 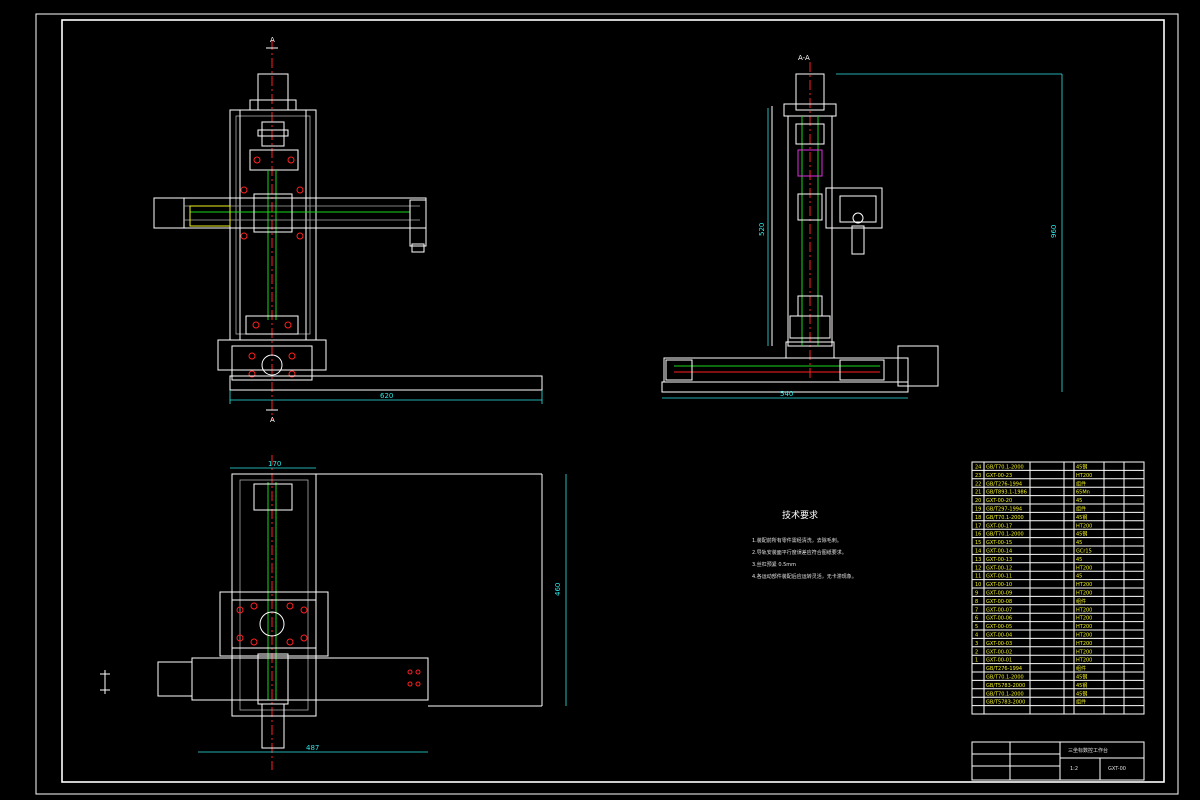 What do you see at coordinates (978, 535) in the screenshot?
I see `bom-cell: 16` at bounding box center [978, 535].